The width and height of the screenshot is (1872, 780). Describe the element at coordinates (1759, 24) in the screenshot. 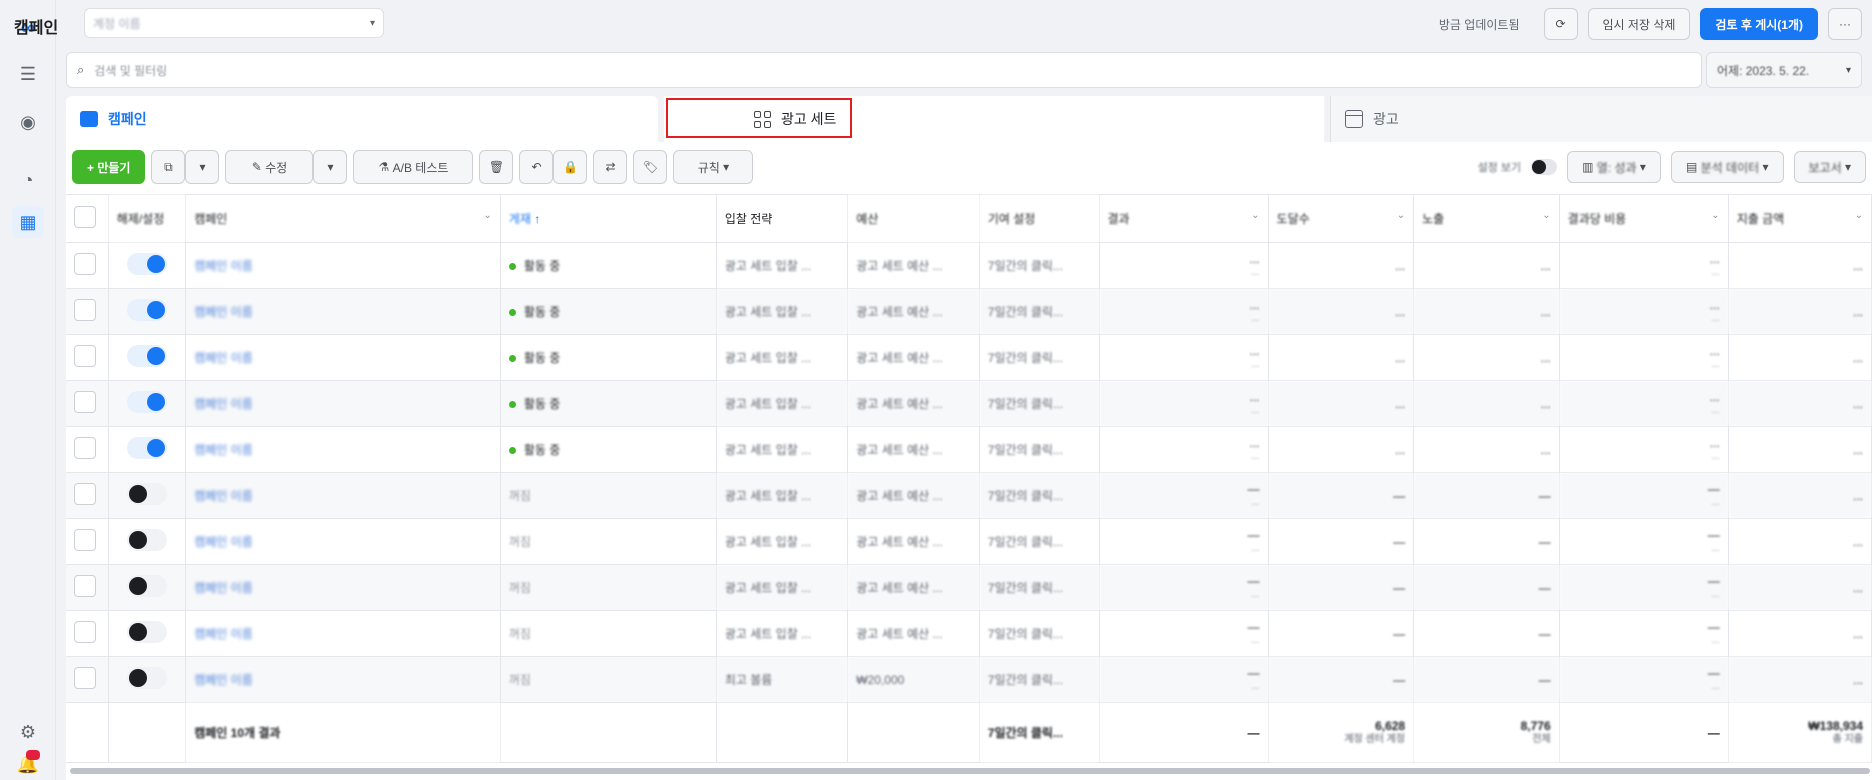

I see `review-publish-button: 검토 후 게시(1개)` at that location.